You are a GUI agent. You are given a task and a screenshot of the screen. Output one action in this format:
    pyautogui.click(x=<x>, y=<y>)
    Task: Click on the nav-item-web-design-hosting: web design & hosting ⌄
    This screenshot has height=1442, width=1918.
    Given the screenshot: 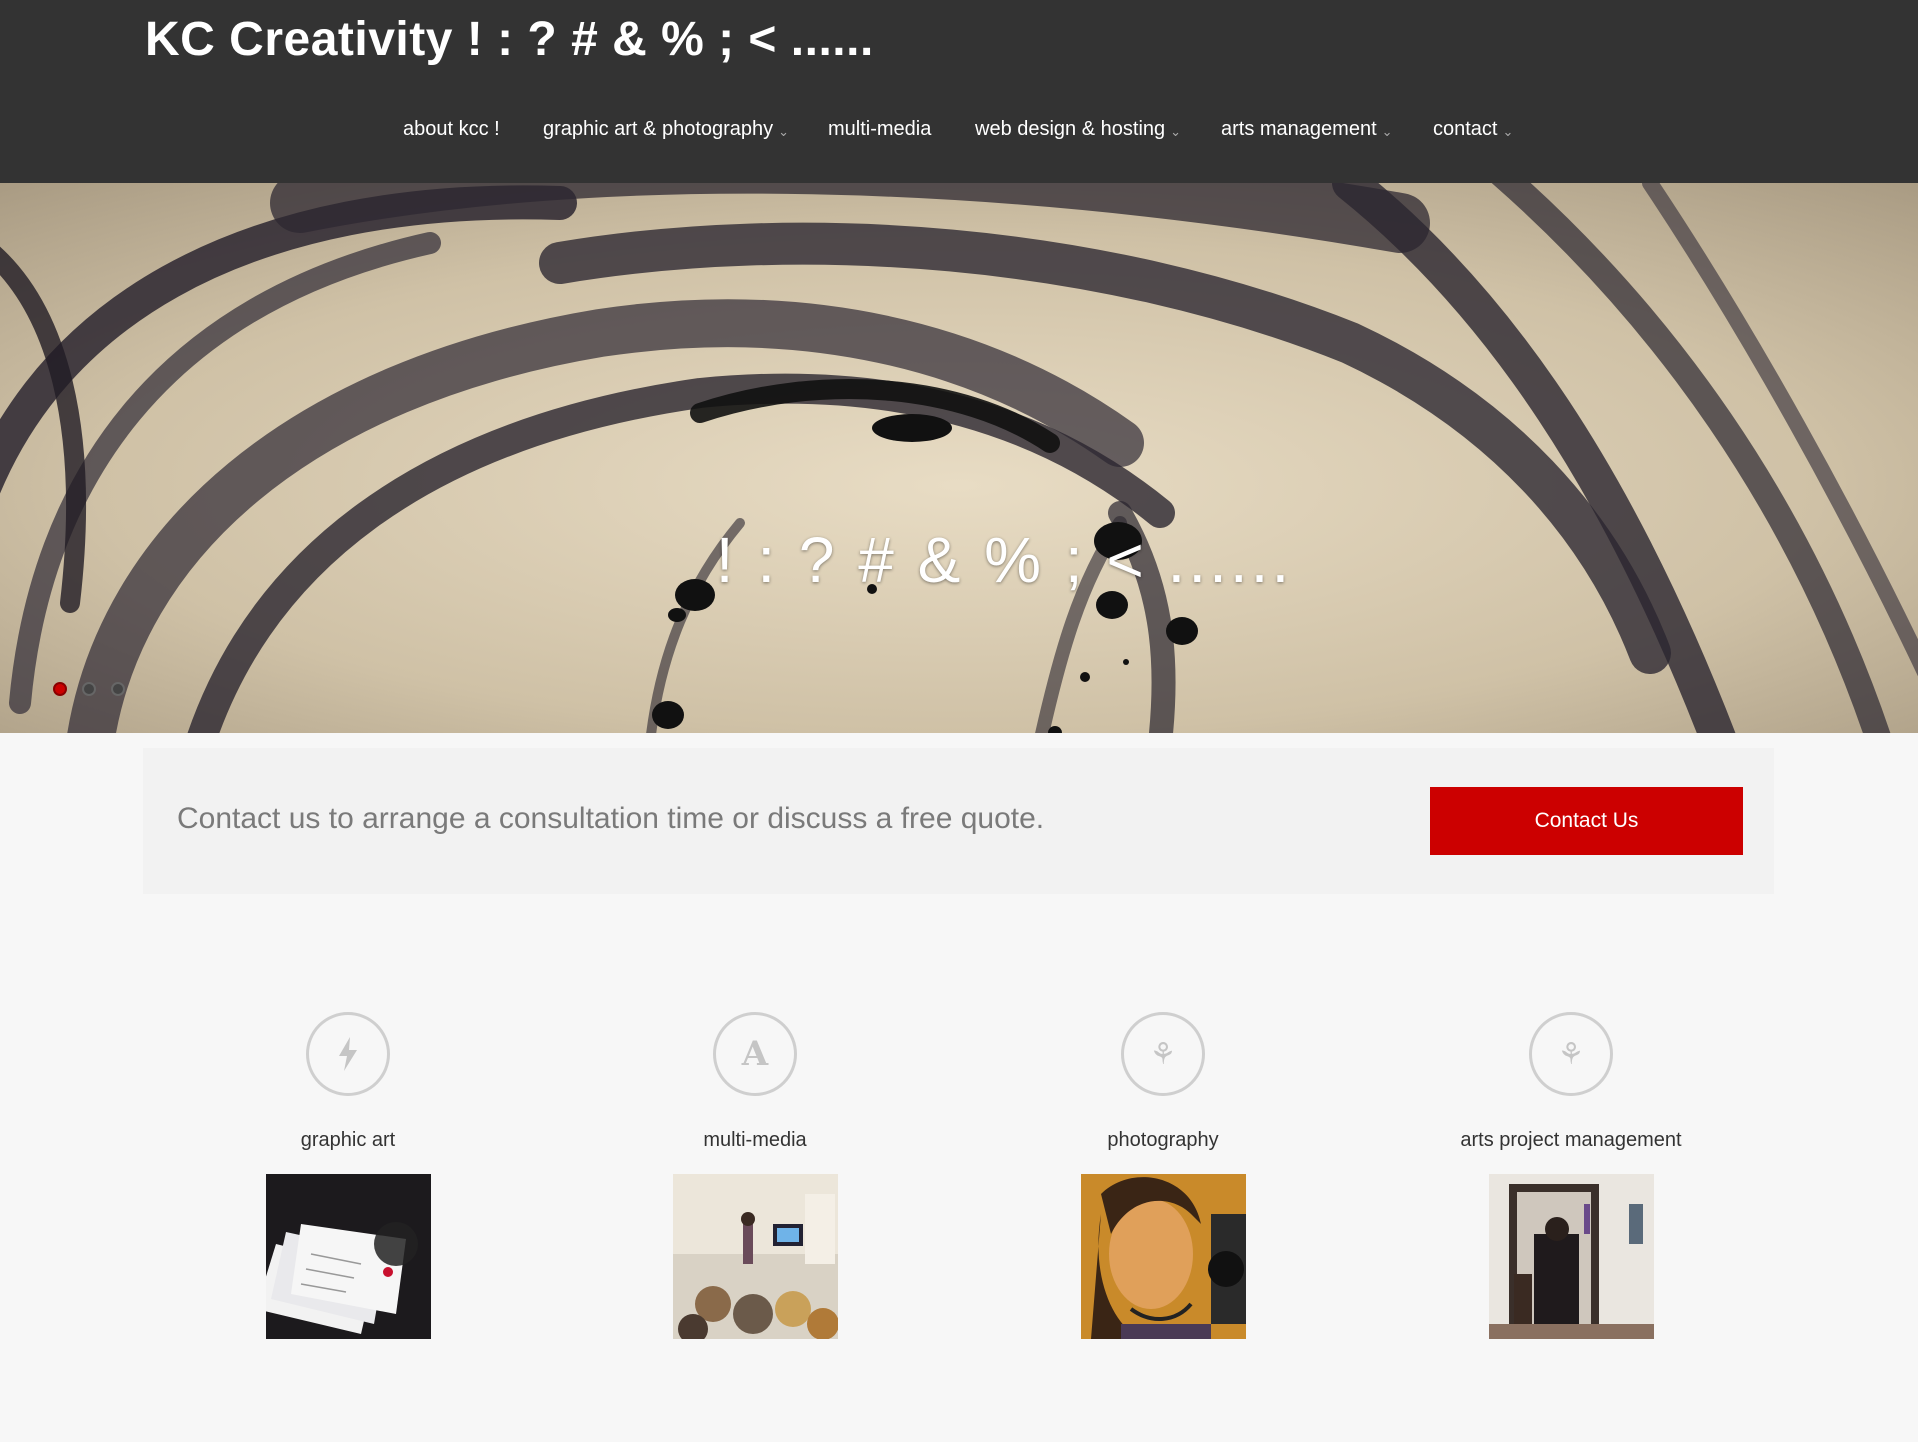 What is the action you would take?
    pyautogui.click(x=1078, y=129)
    